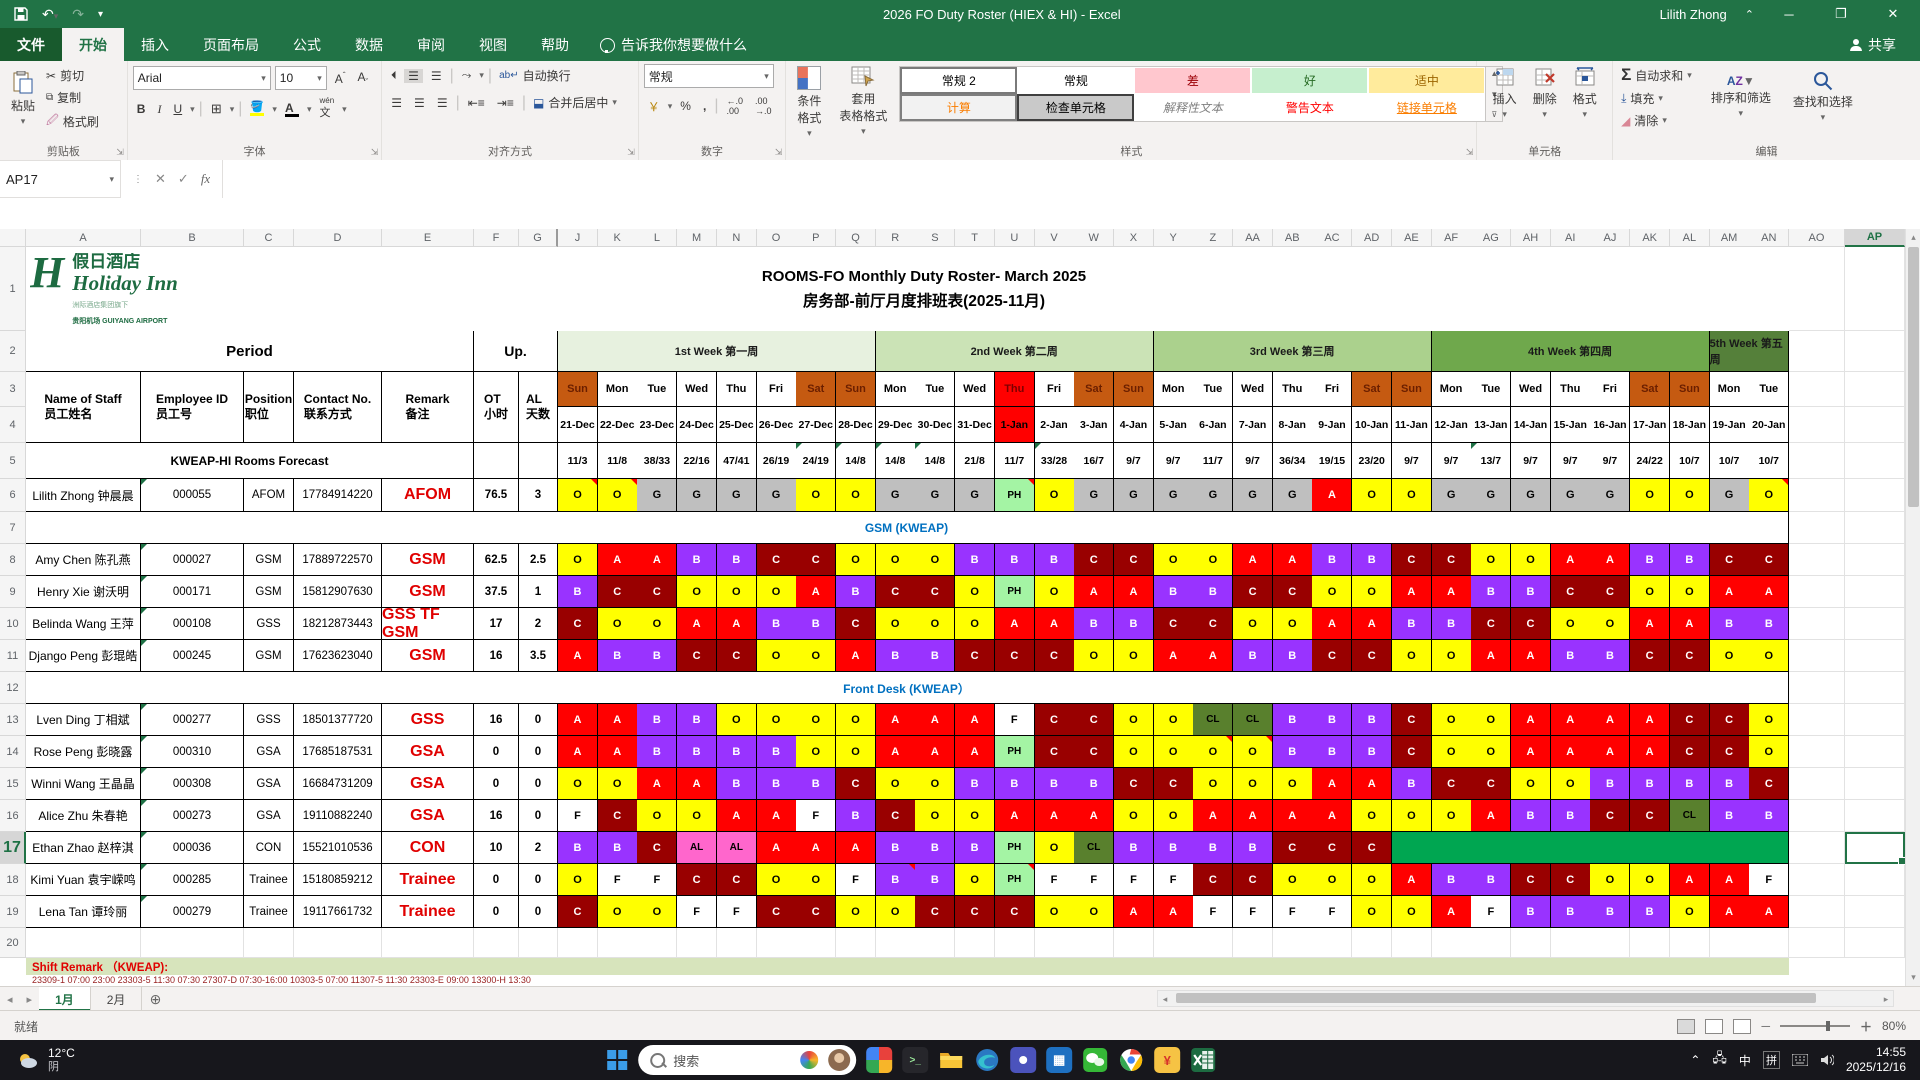 This screenshot has width=1920, height=1080. Describe the element at coordinates (10, 999) in the screenshot. I see `sheet-nav-left-icon: ◂` at that location.